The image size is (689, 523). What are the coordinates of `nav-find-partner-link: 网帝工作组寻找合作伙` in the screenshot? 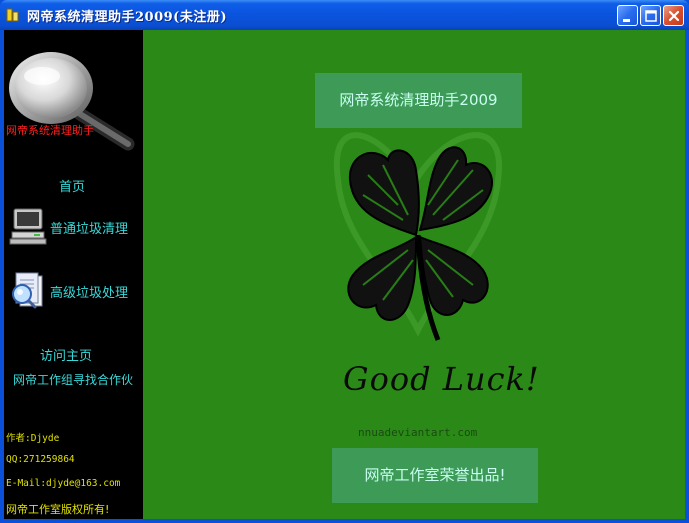 It's located at (73, 379).